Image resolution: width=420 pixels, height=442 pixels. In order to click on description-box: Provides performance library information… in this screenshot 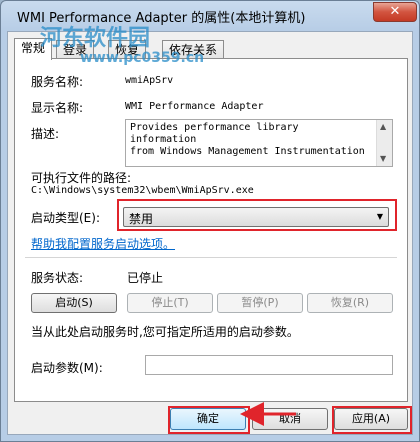, I will do `click(259, 143)`.